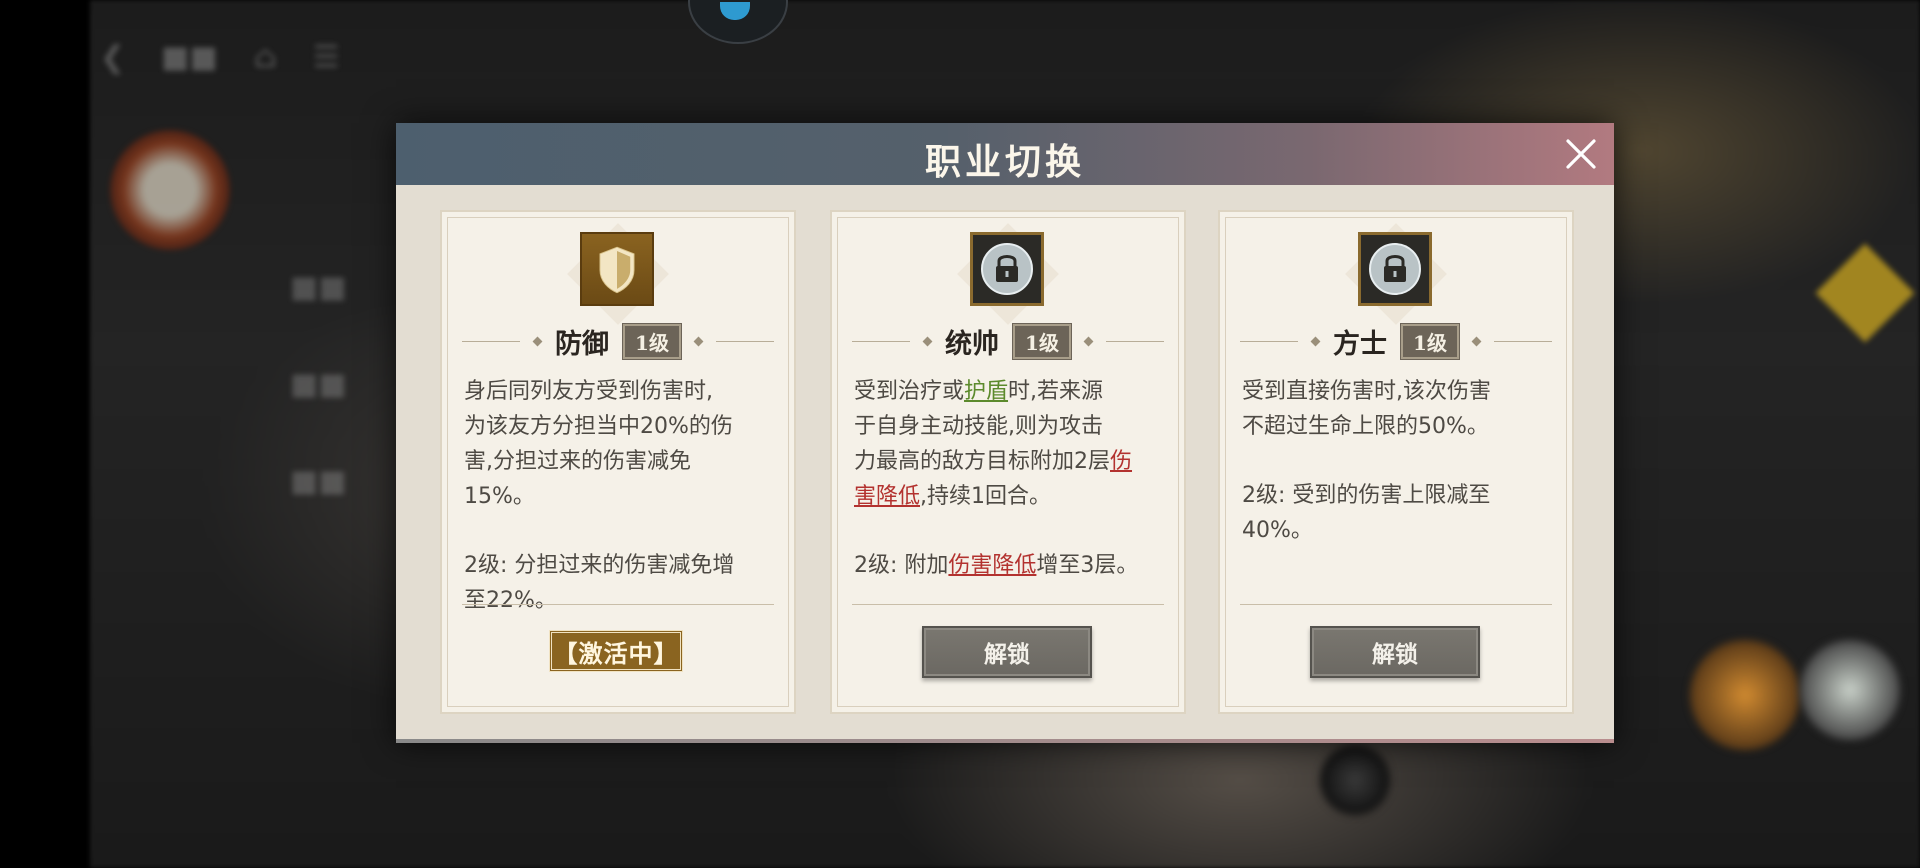 This screenshot has height=868, width=1920. I want to click on desc-text: 时,若来源, so click(1056, 391).